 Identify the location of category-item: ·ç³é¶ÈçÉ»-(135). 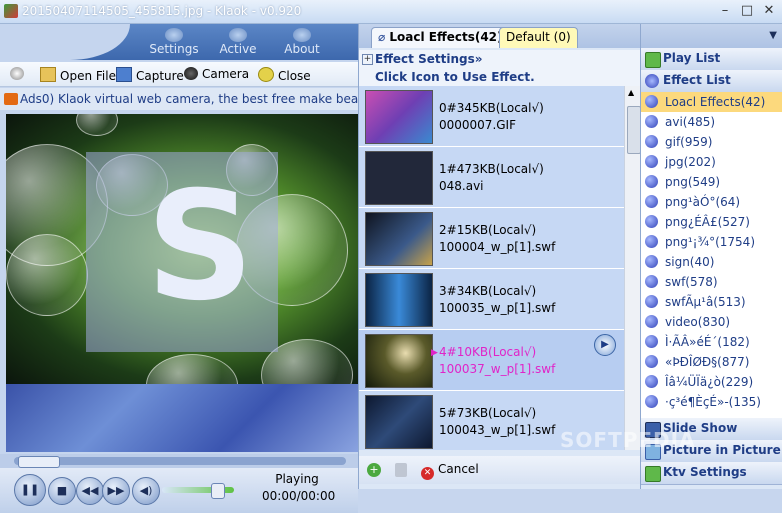
(711, 402).